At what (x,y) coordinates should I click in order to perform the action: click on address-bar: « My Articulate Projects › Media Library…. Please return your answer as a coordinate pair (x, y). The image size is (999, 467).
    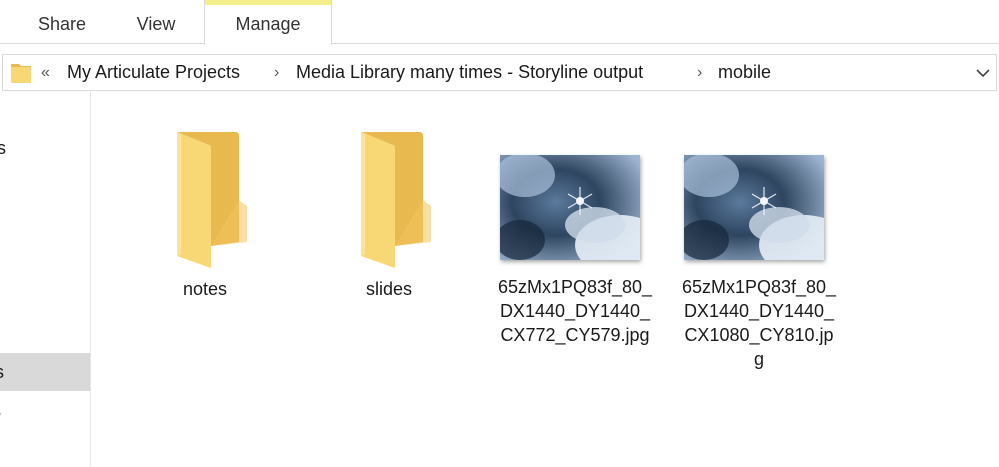
    Looking at the image, I should click on (499, 72).